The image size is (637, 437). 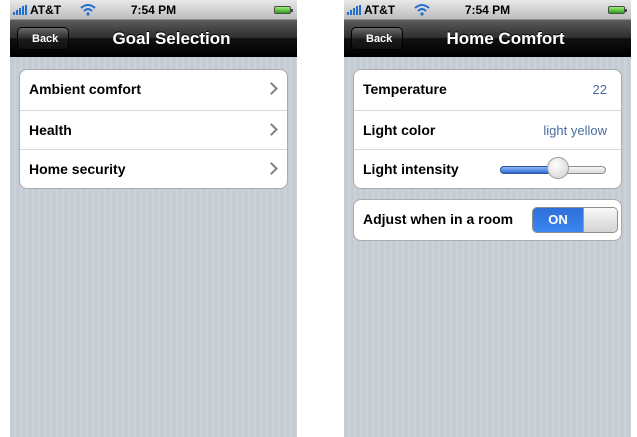 What do you see at coordinates (599, 89) in the screenshot?
I see `temperature-value: 22` at bounding box center [599, 89].